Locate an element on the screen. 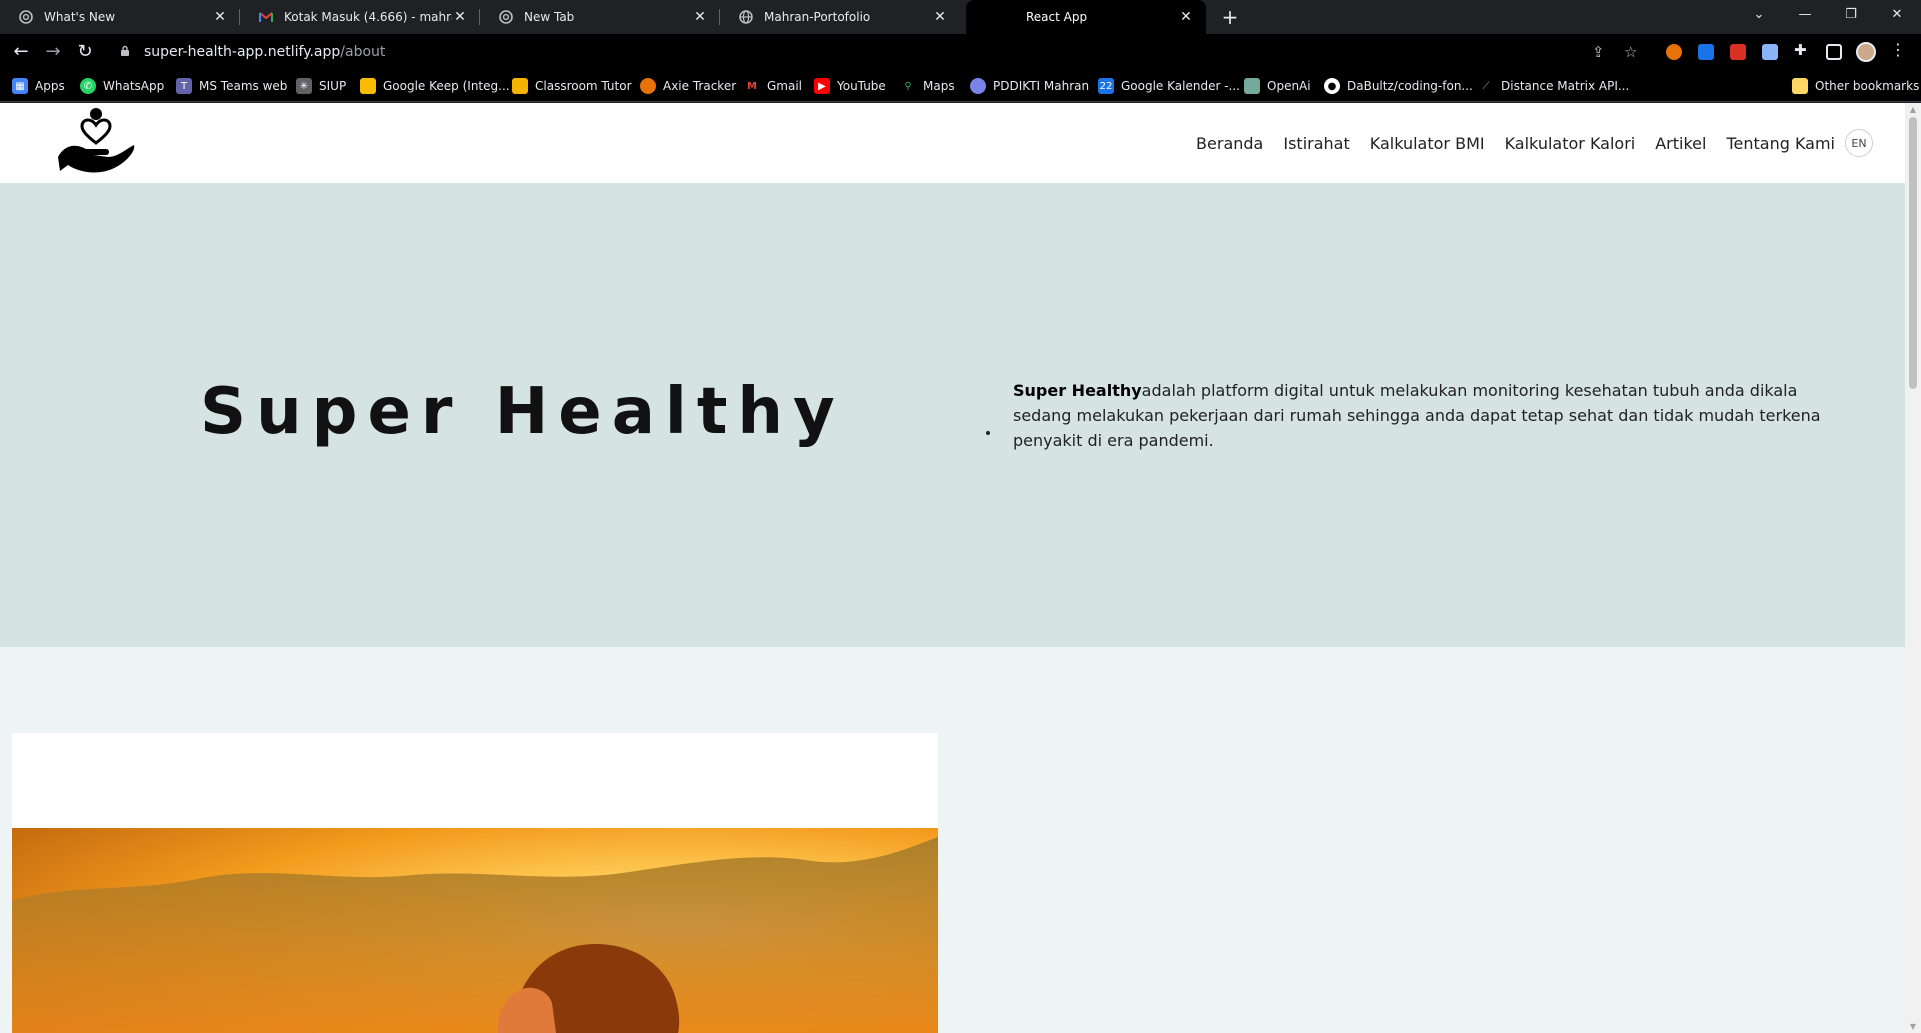  apps-grid-icon: ▦ is located at coordinates (20, 86).